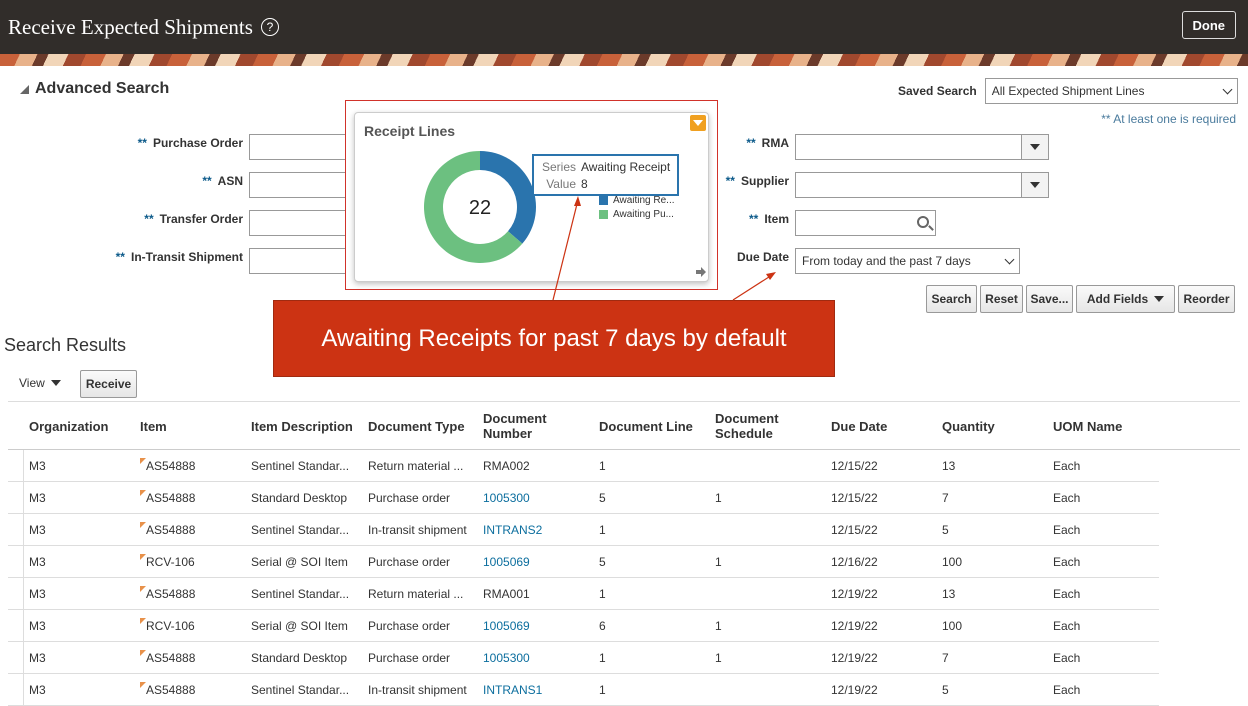 This screenshot has height=706, width=1248. What do you see at coordinates (968, 426) in the screenshot?
I see `column-header: Quantity` at bounding box center [968, 426].